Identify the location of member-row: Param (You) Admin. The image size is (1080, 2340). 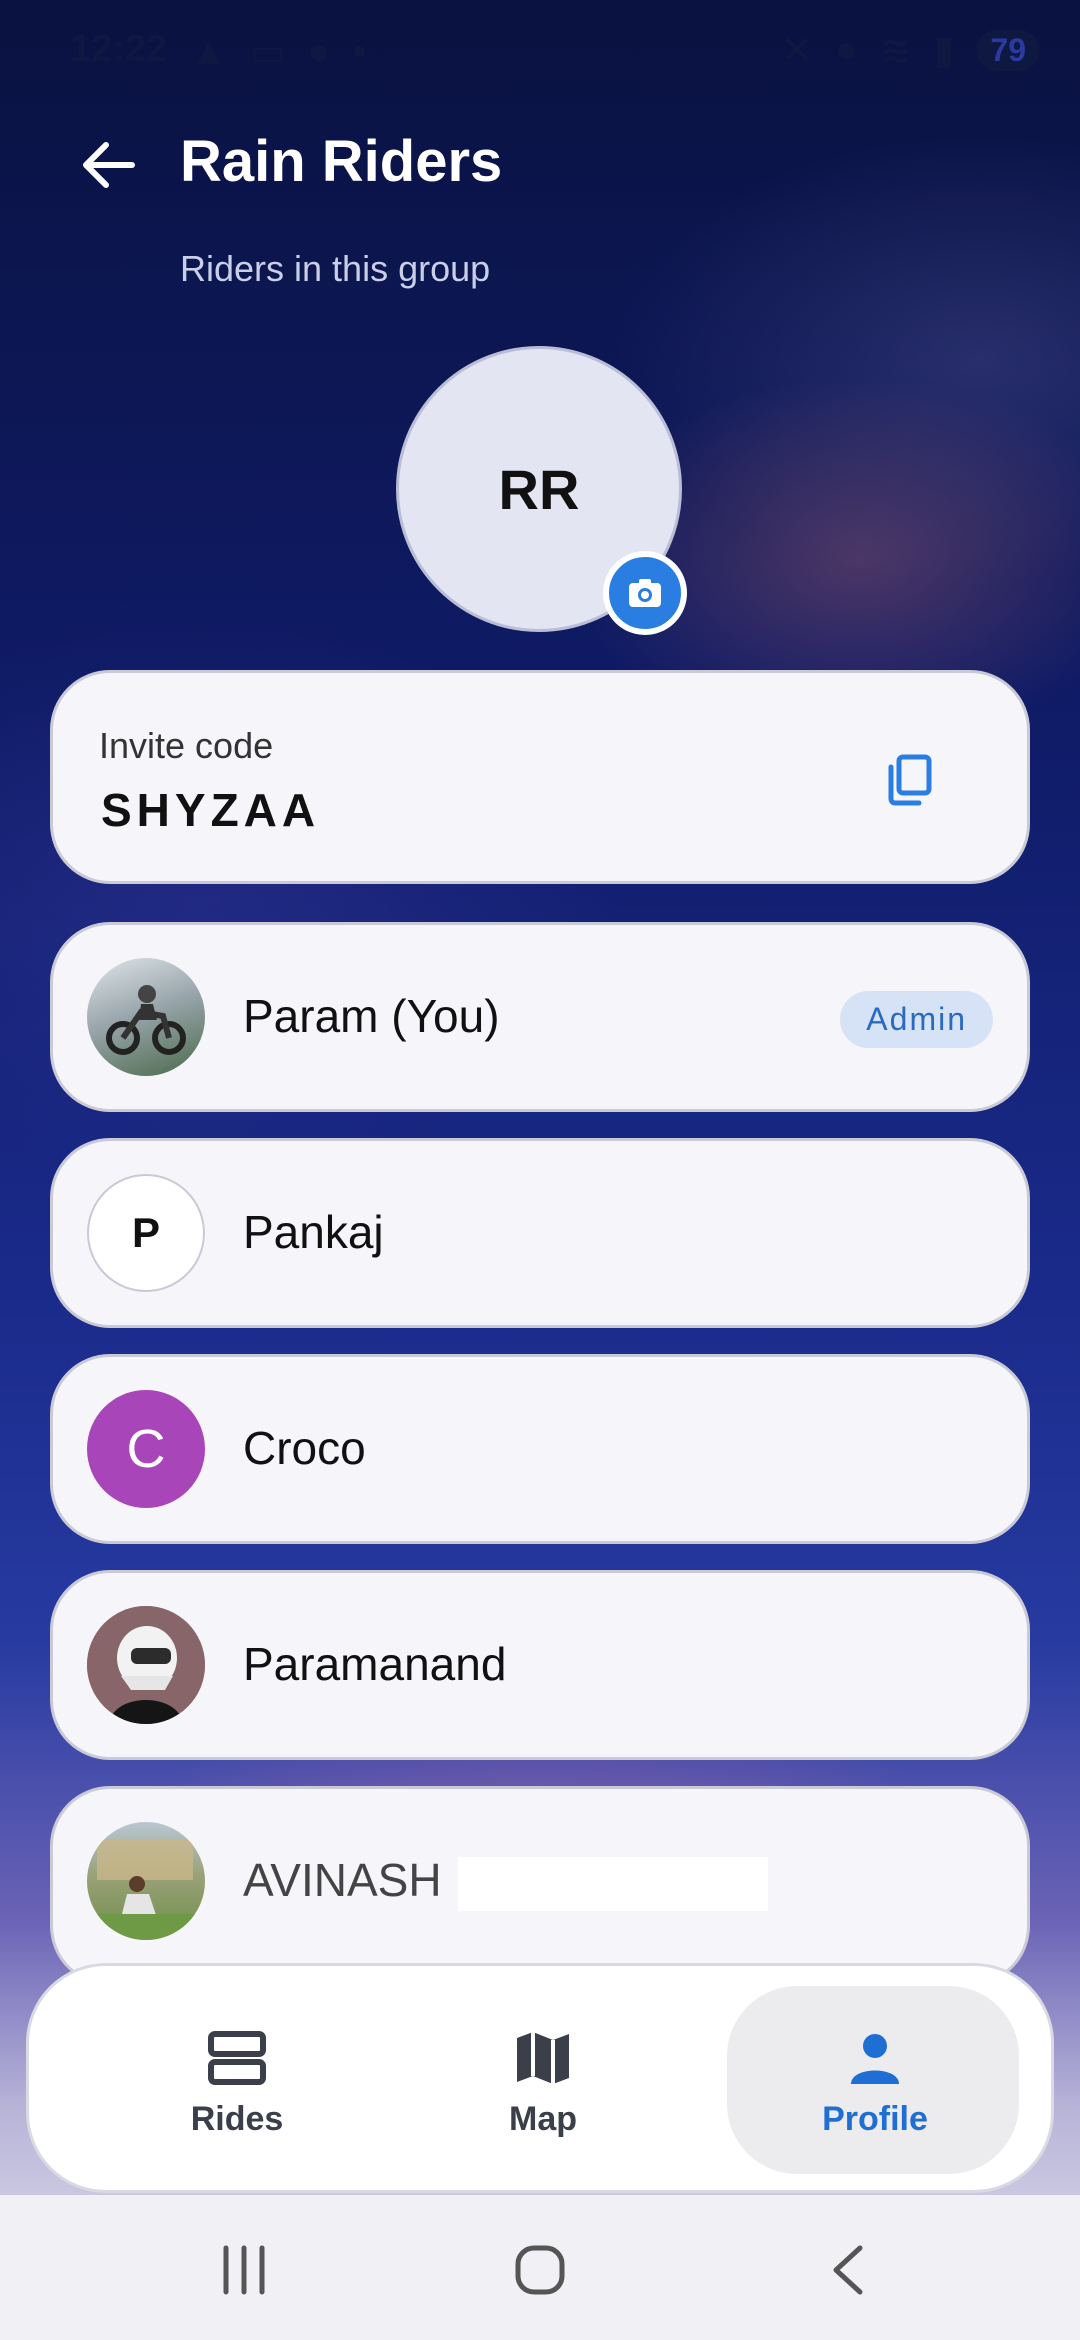
(540, 1017).